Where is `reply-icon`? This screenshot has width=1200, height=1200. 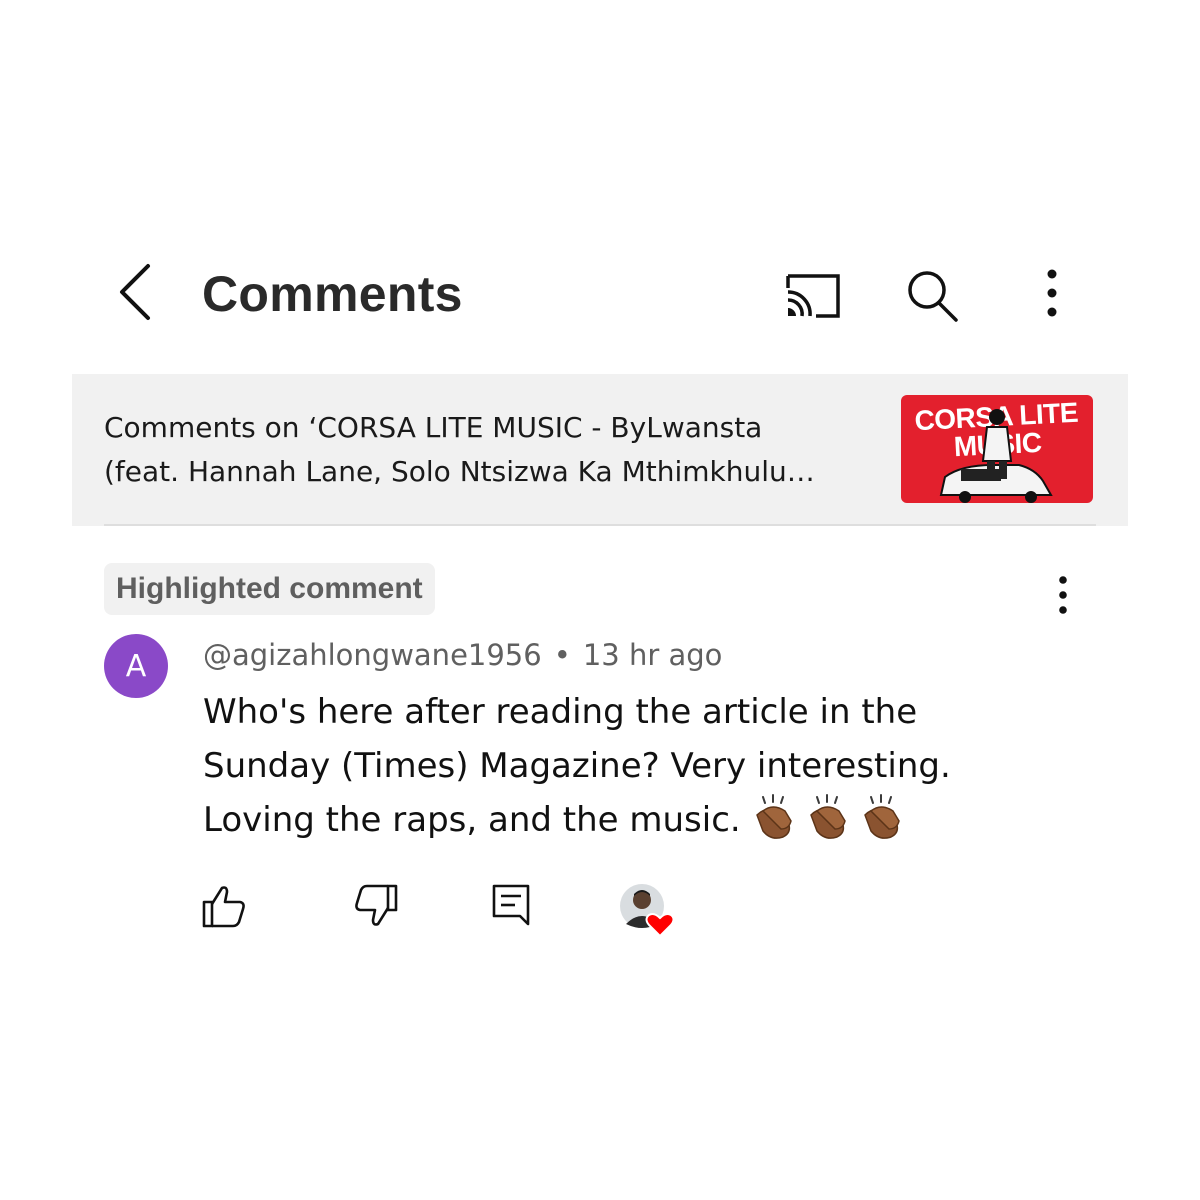
reply-icon is located at coordinates (511, 905).